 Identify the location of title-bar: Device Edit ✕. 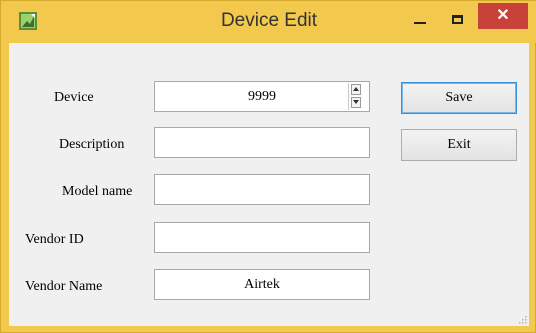
(268, 22).